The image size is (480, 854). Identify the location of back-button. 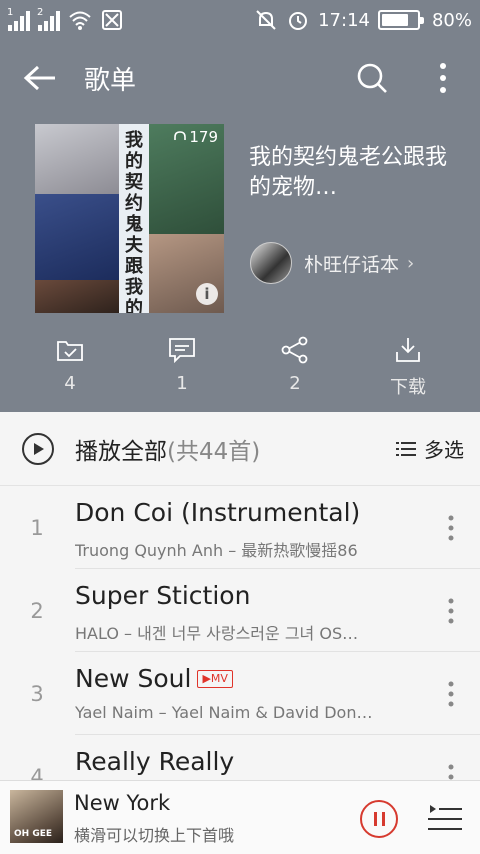
(40, 78).